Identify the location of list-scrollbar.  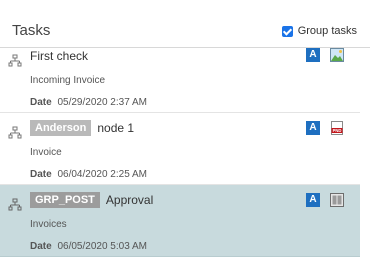
(365, 154).